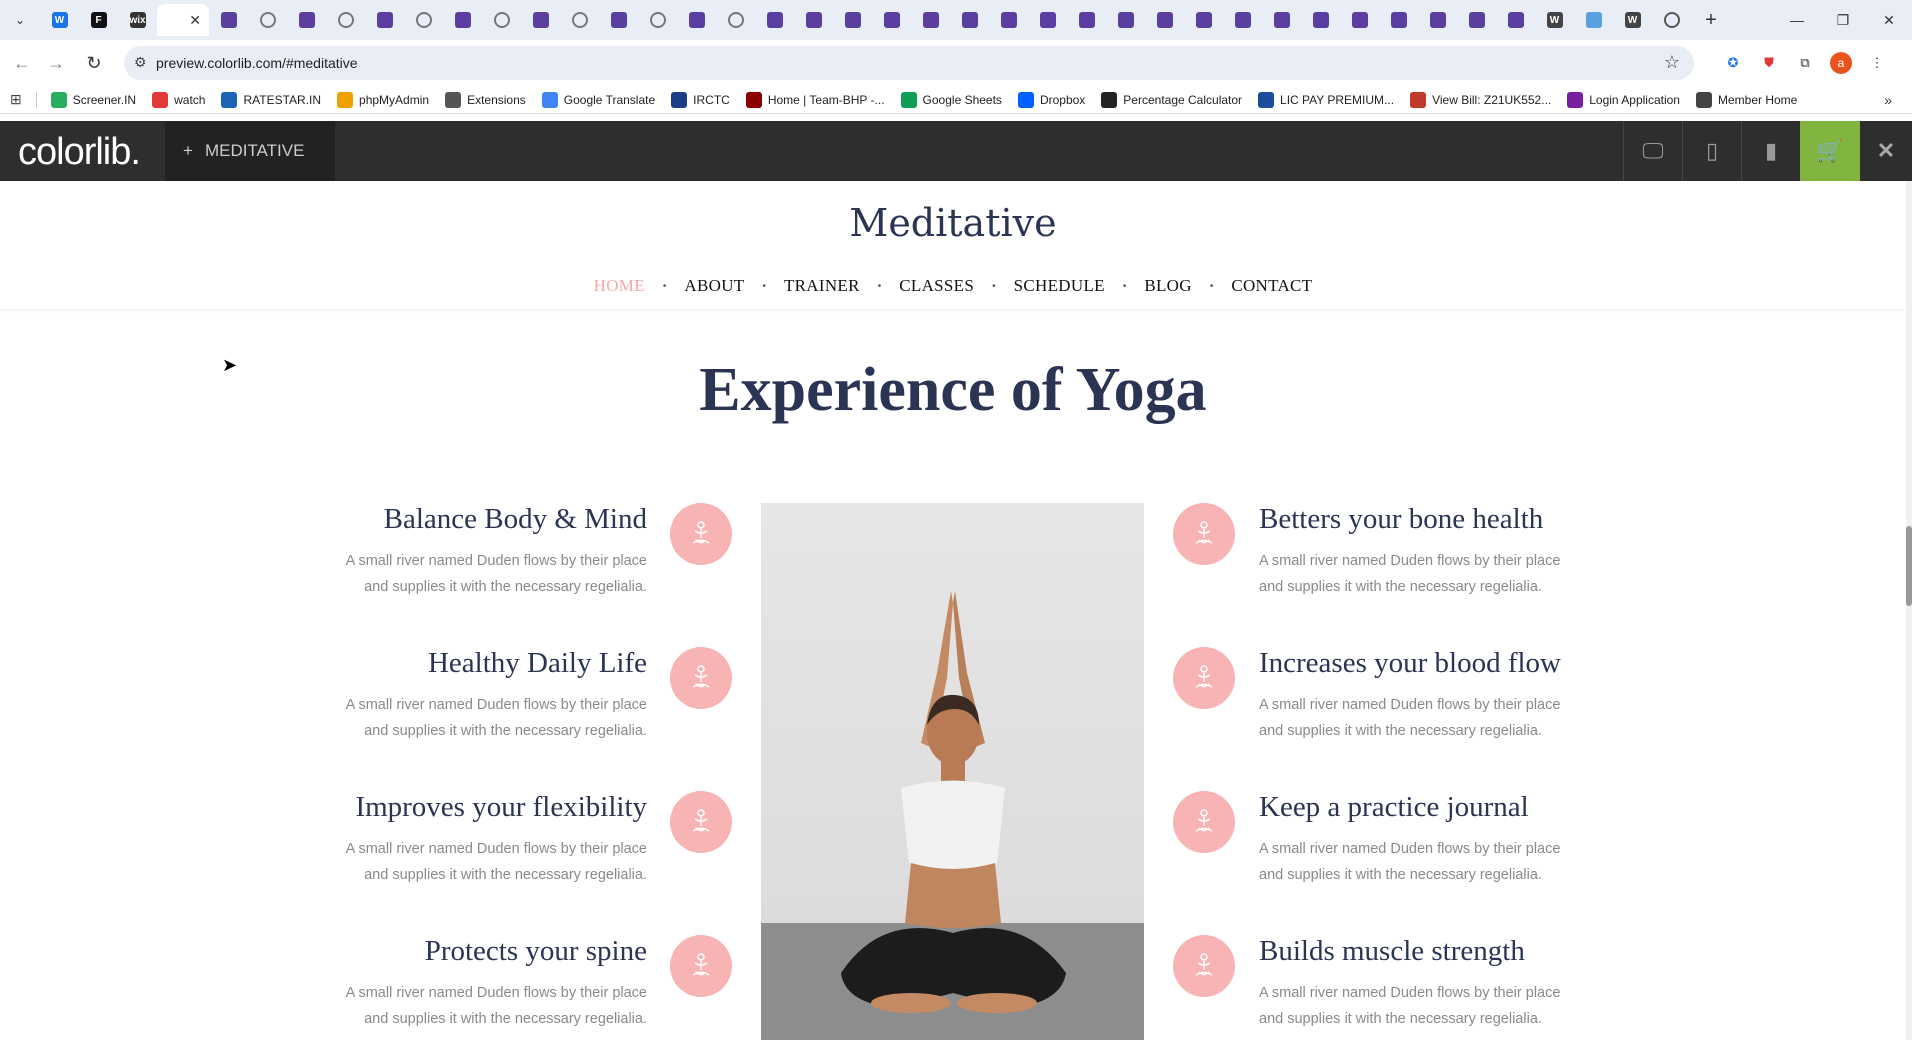  I want to click on apps-grid-icon: ⊞, so click(16, 99).